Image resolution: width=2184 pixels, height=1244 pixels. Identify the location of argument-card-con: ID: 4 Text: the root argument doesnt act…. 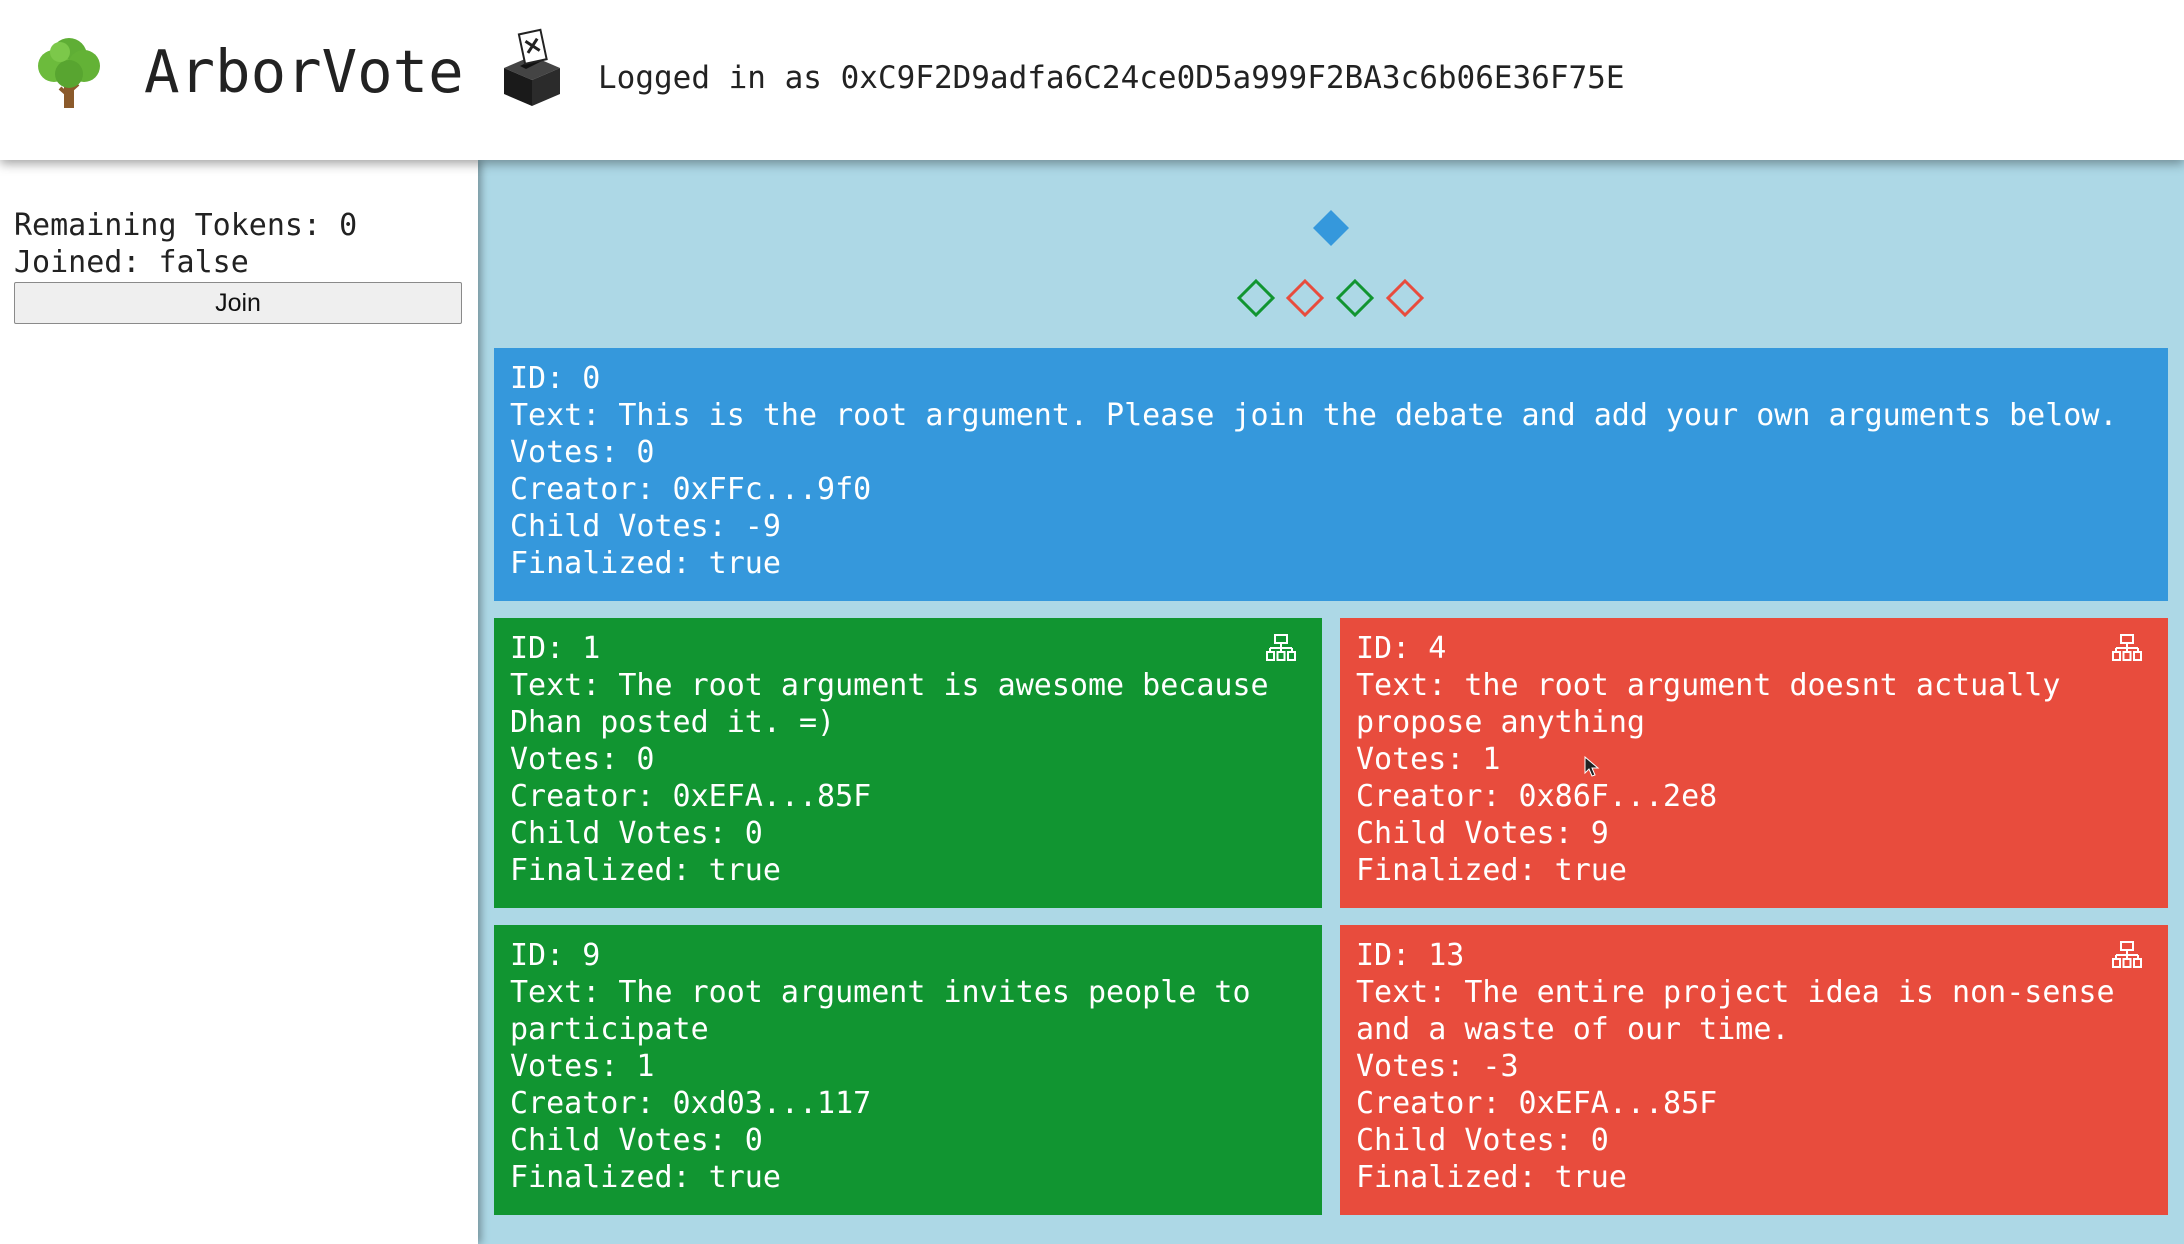
(1754, 763).